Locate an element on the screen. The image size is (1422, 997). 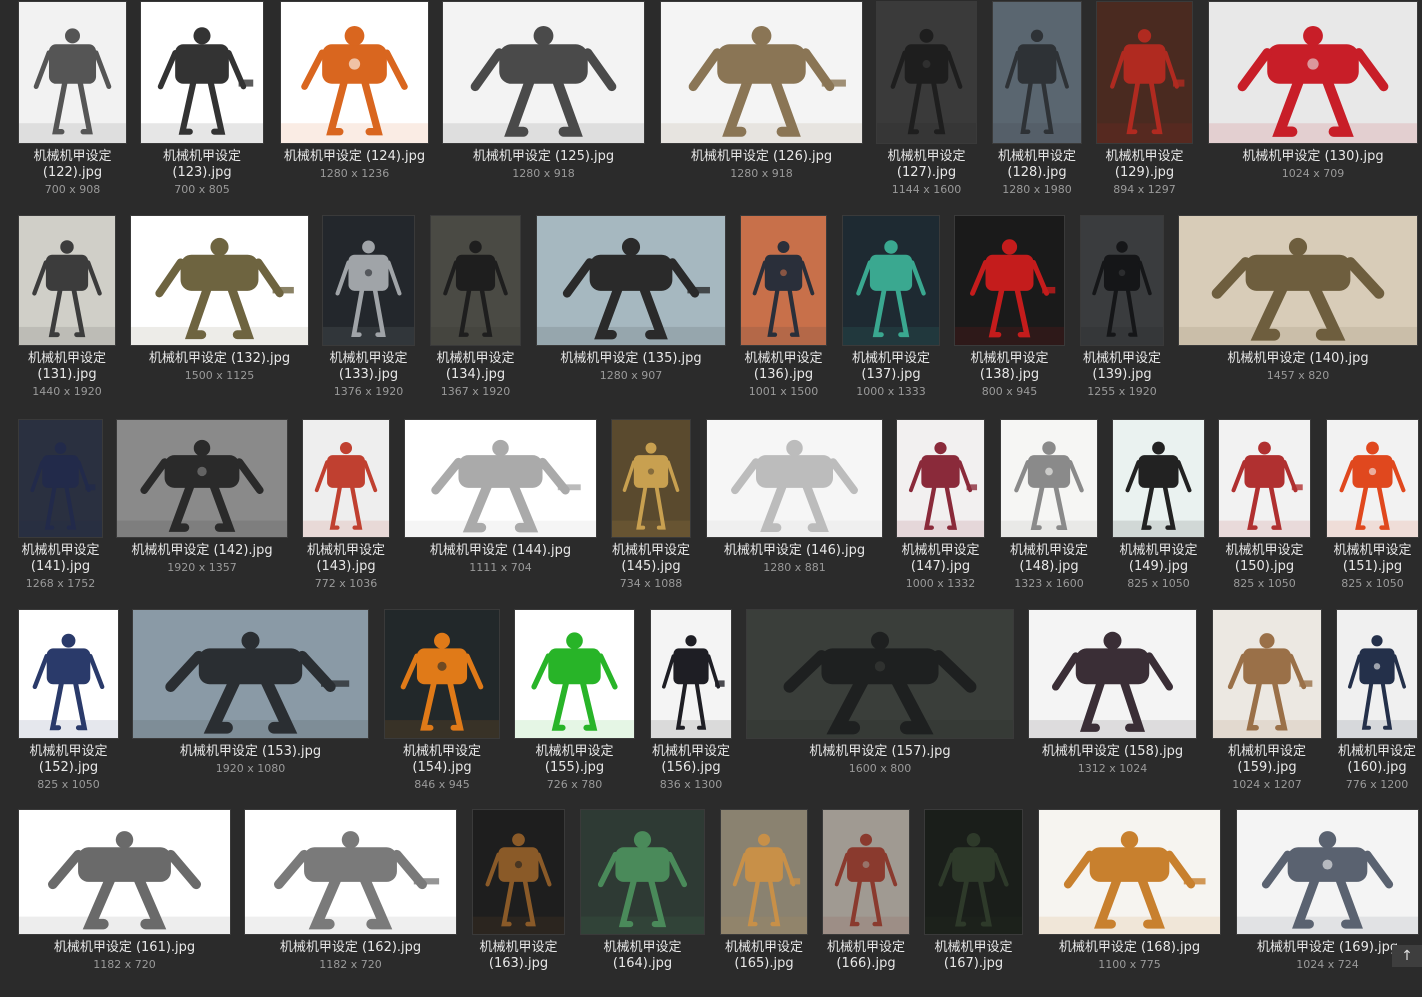
thumbnail-item: 机械机甲设定 (167).jpg is located at coordinates (973, 903).